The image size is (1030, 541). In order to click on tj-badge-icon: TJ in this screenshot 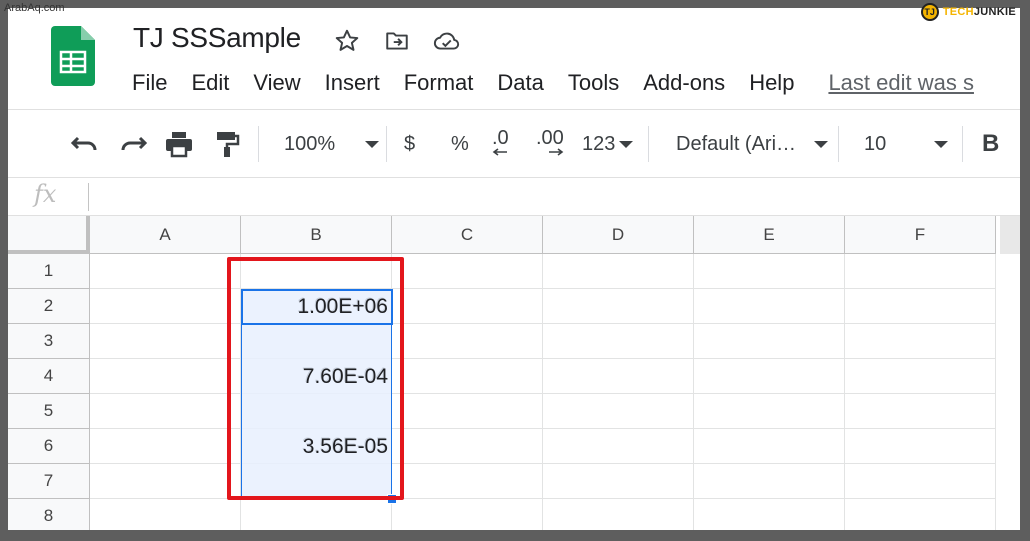, I will do `click(929, 12)`.